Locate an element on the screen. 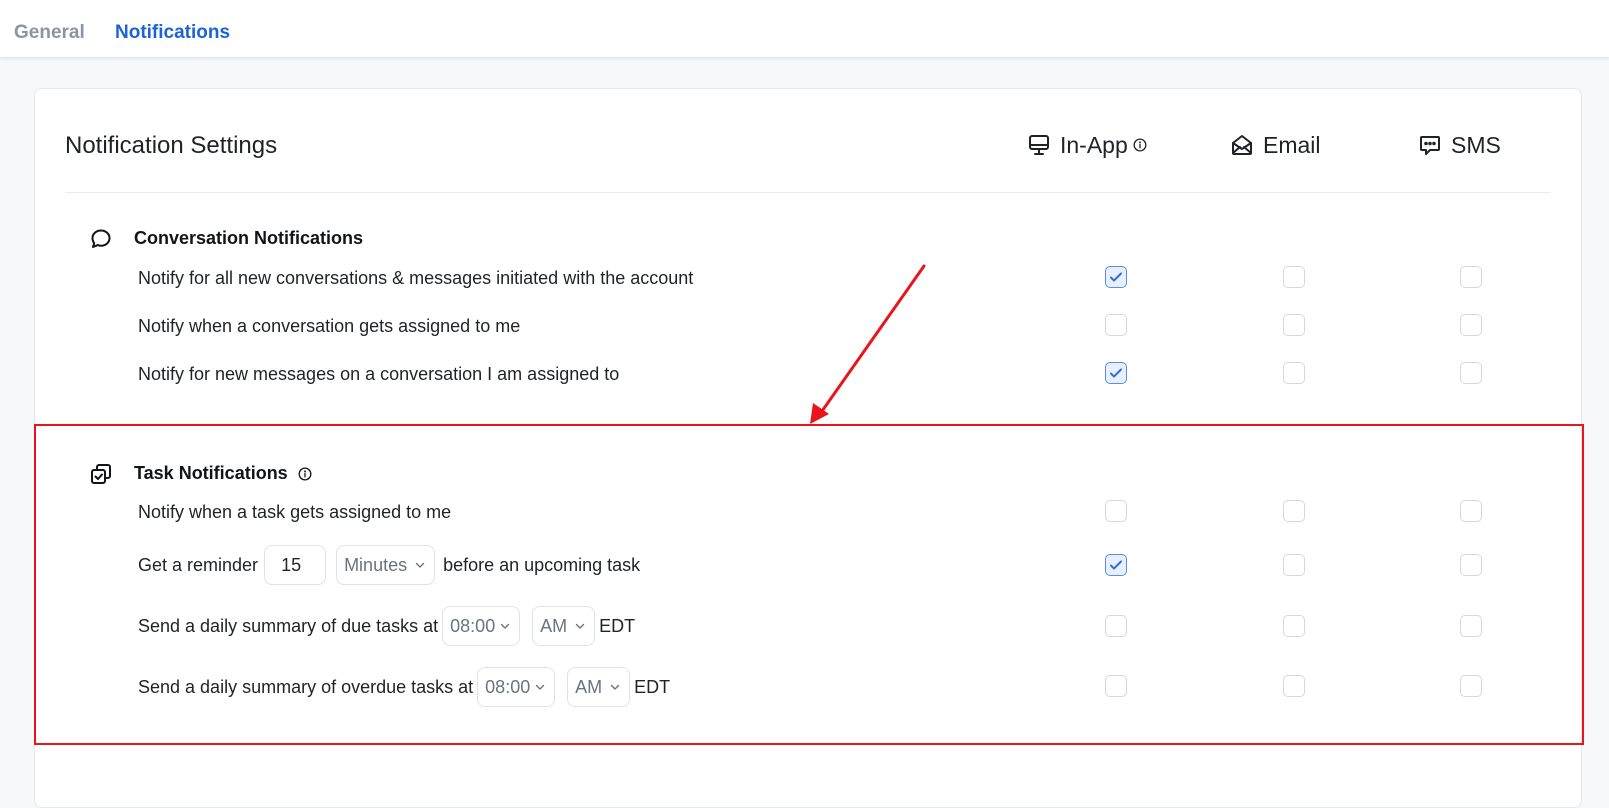 The height and width of the screenshot is (808, 1609). chat-bubble-icon is located at coordinates (100, 238).